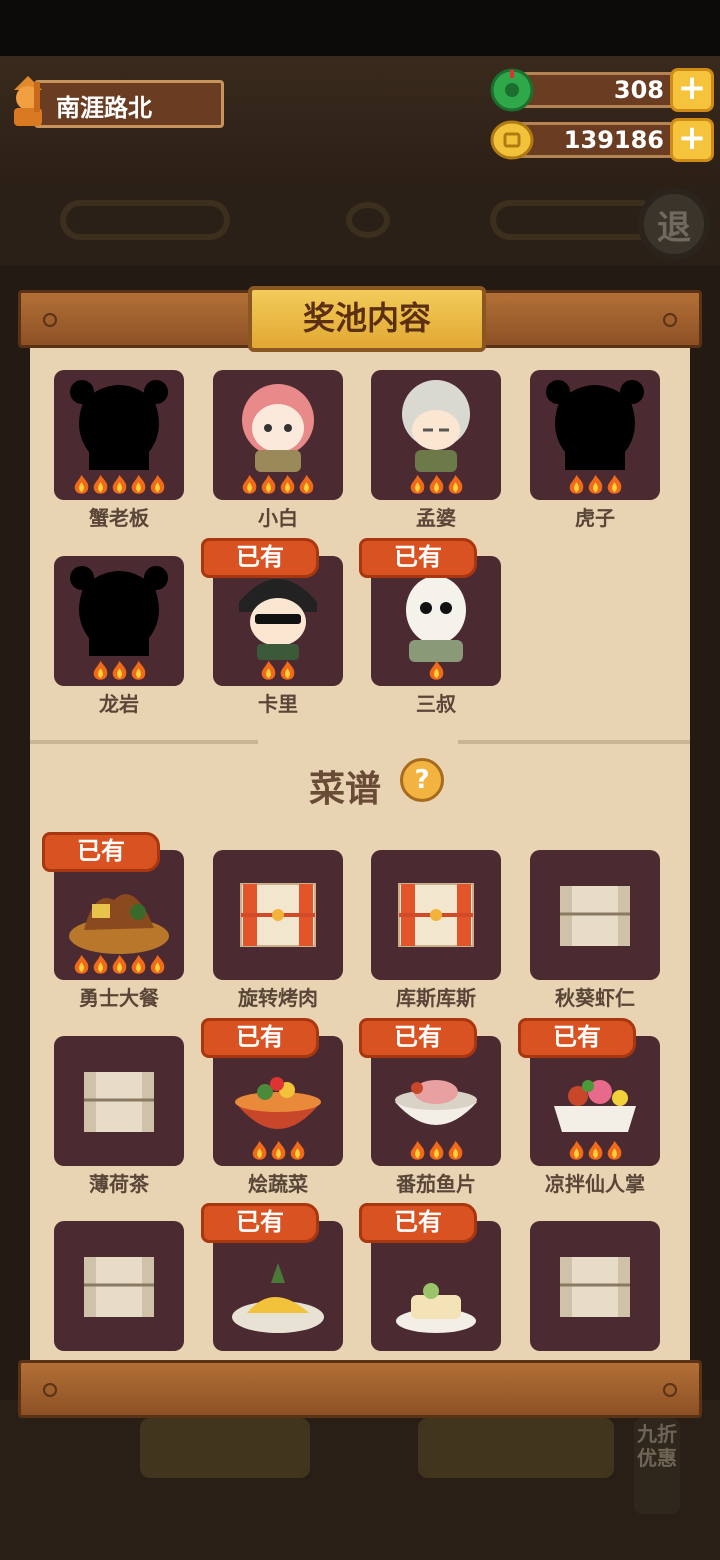  I want to click on status-bar-area, so click(360, 28).